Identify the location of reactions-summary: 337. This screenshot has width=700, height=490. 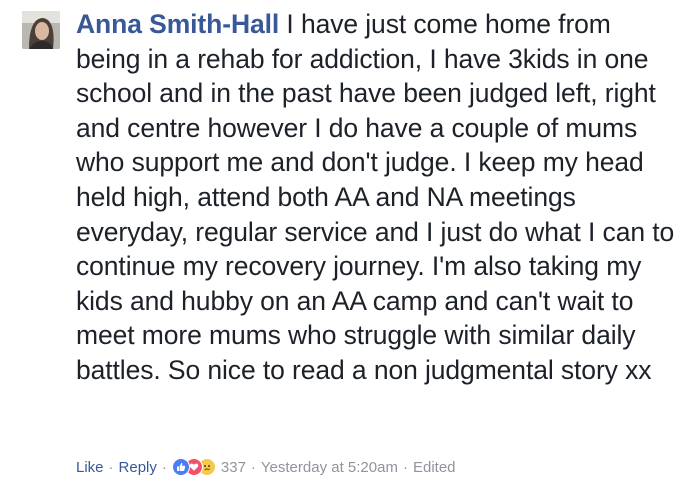
(208, 467).